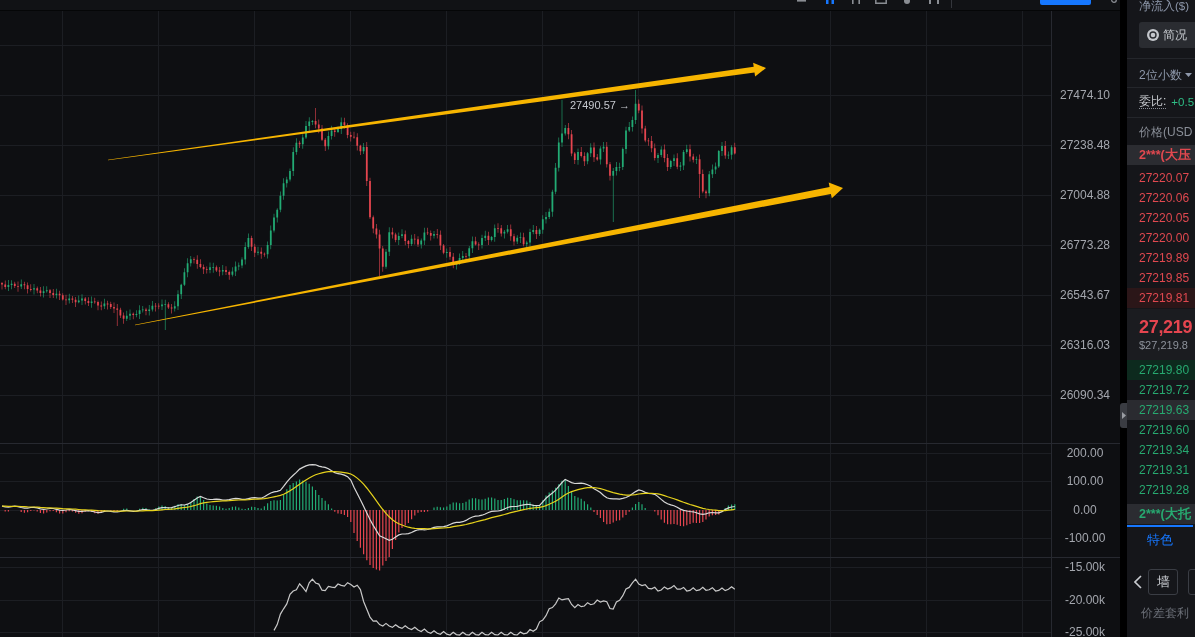  What do you see at coordinates (1085, 538) in the screenshot?
I see `macd-axis-label: -100.00` at bounding box center [1085, 538].